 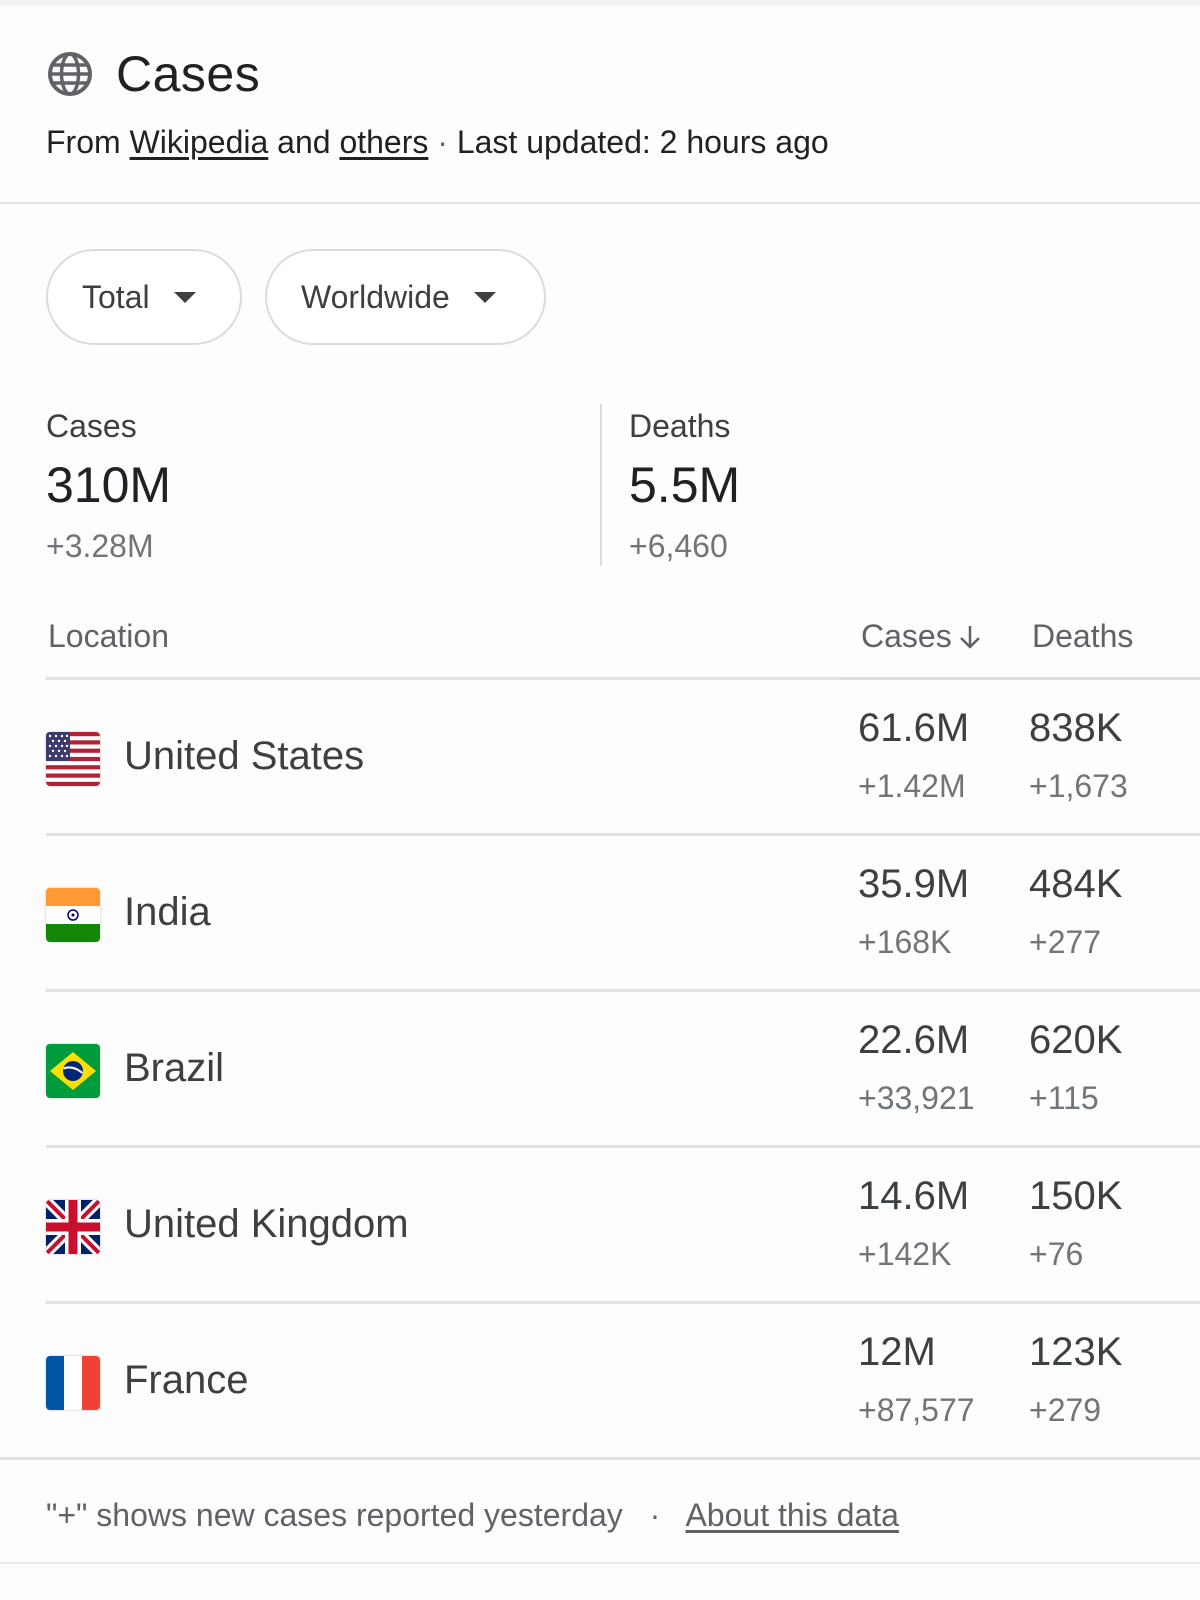 What do you see at coordinates (600, 1226) in the screenshot?
I see `table-row: United Kingdom 14.6M +142K 150K +76` at bounding box center [600, 1226].